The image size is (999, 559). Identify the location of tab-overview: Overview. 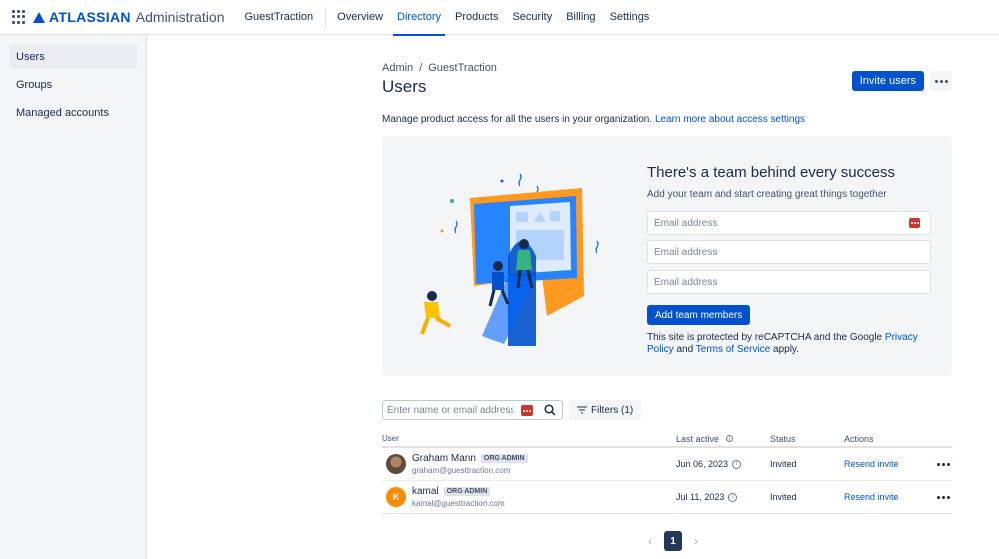
(360, 17).